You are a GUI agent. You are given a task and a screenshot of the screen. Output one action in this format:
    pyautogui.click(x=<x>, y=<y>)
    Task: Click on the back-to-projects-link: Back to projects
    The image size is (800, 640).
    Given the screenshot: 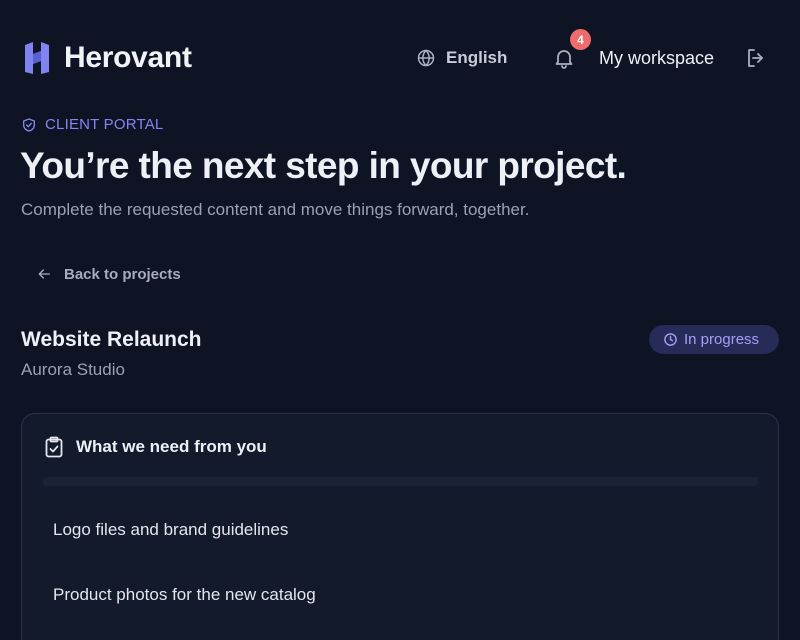 What is the action you would take?
    pyautogui.click(x=108, y=274)
    